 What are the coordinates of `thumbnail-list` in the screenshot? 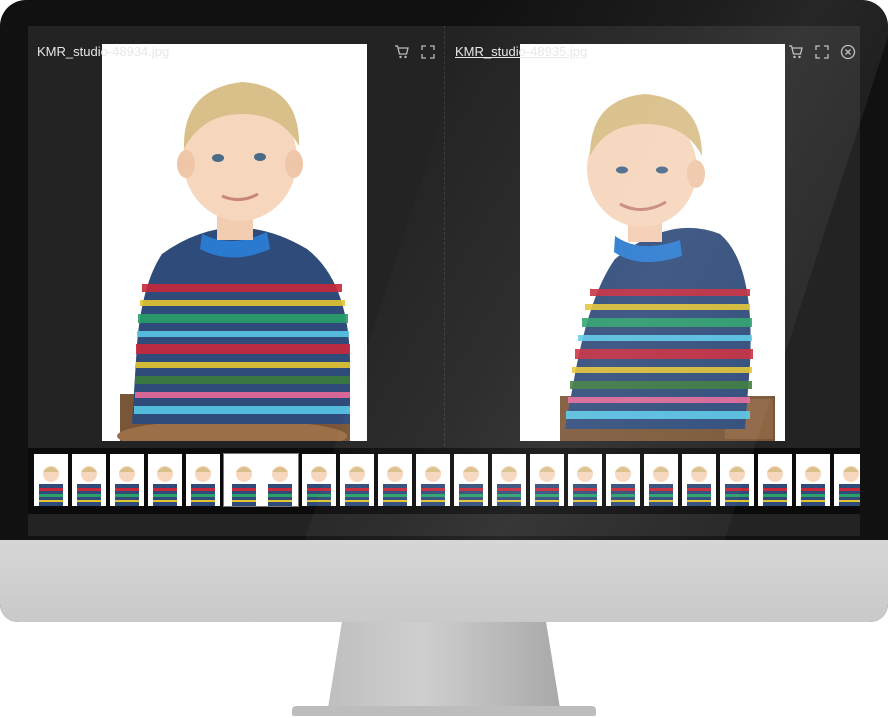 It's located at (447, 480).